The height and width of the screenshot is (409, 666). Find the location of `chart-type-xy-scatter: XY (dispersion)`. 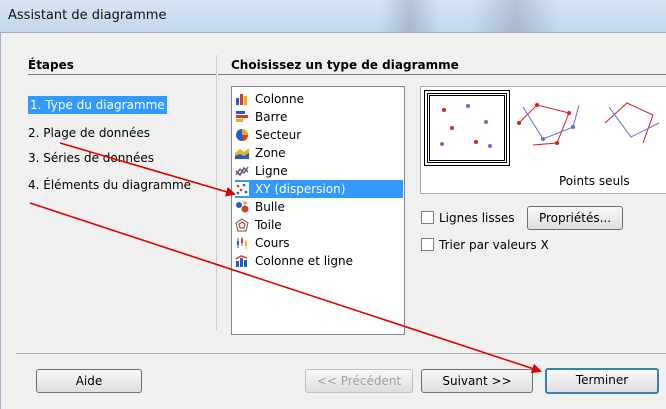

chart-type-xy-scatter: XY (dispersion) is located at coordinates (319, 189).